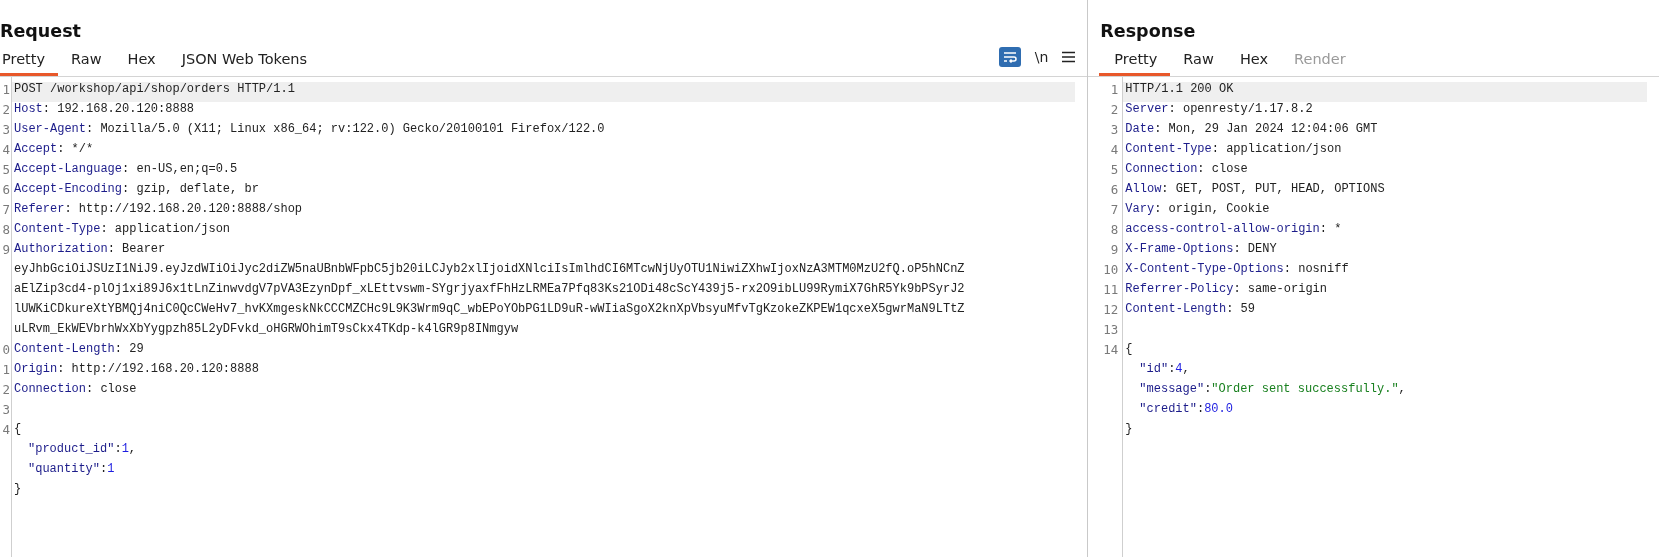 The image size is (1659, 557). I want to click on code-line: "product_id":1,, so click(82, 450).